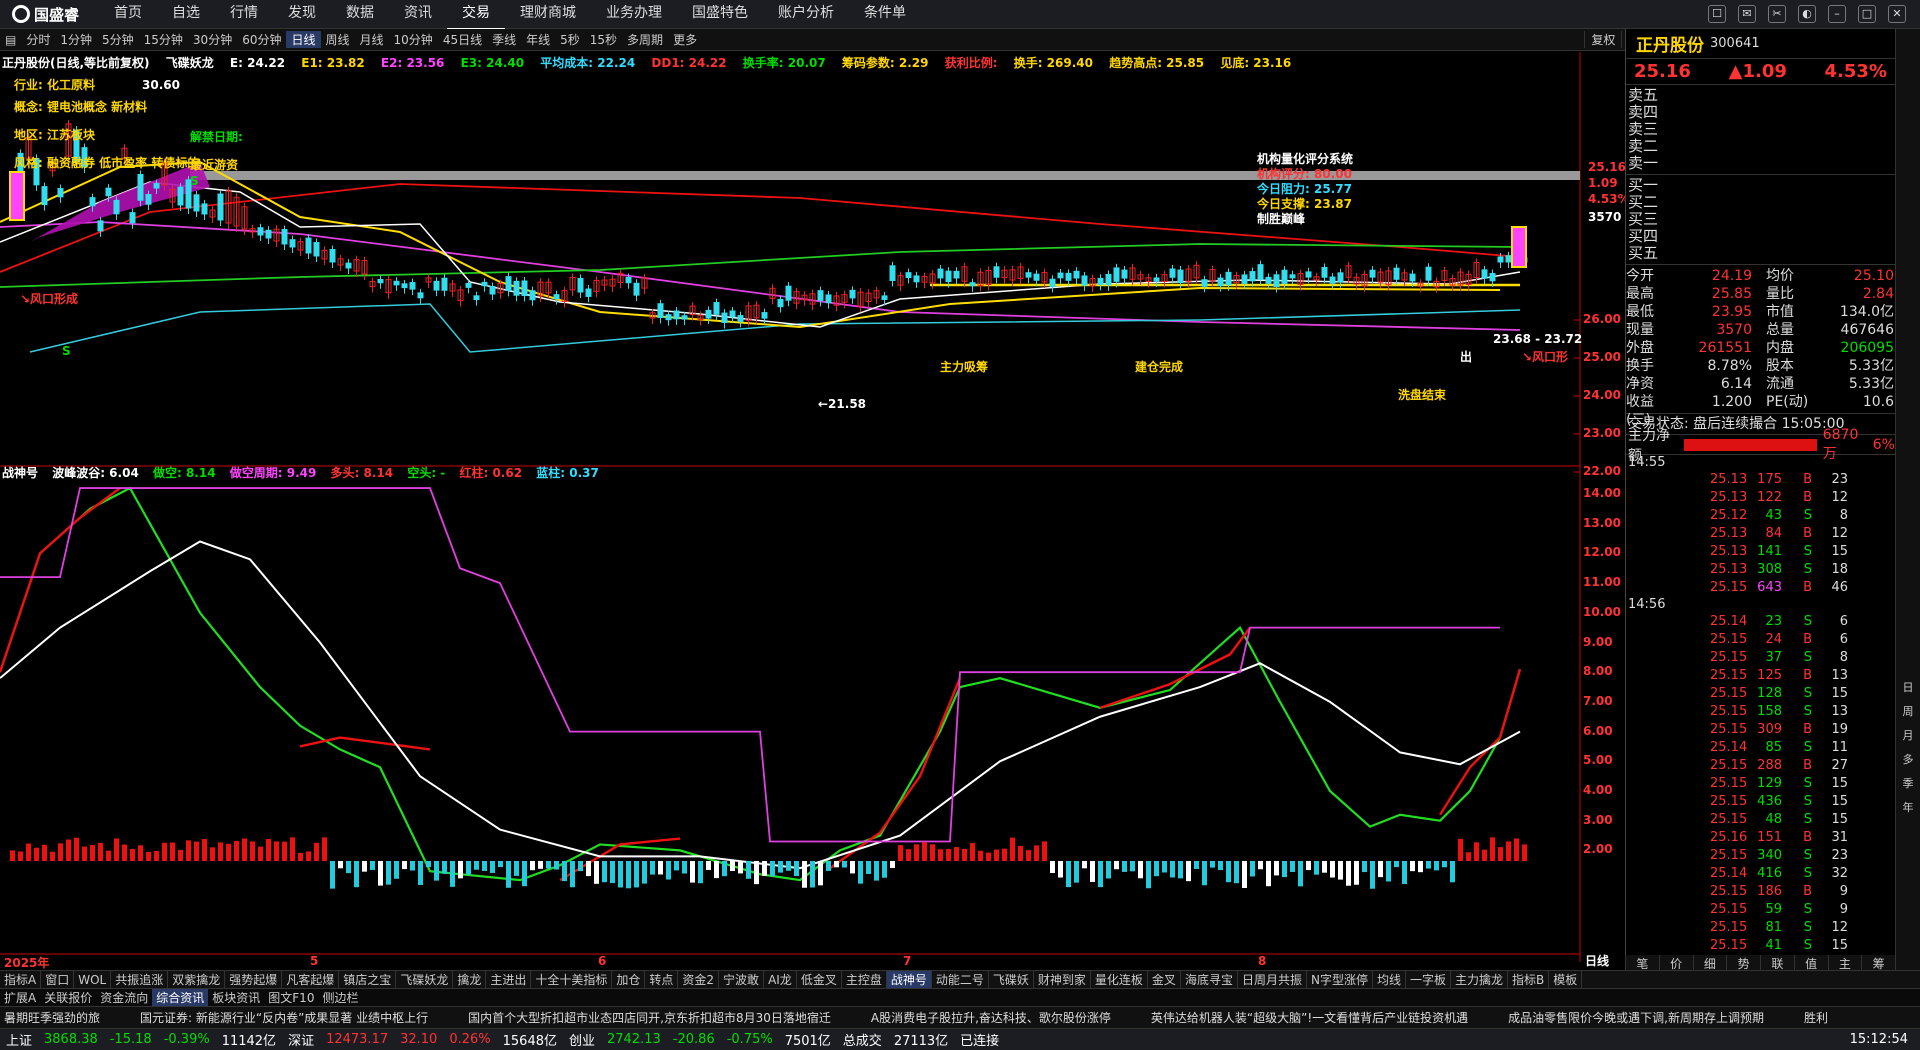 This screenshot has height=1050, width=1920. Describe the element at coordinates (1743, 963) in the screenshot. I see `quote-tab: 势` at that location.